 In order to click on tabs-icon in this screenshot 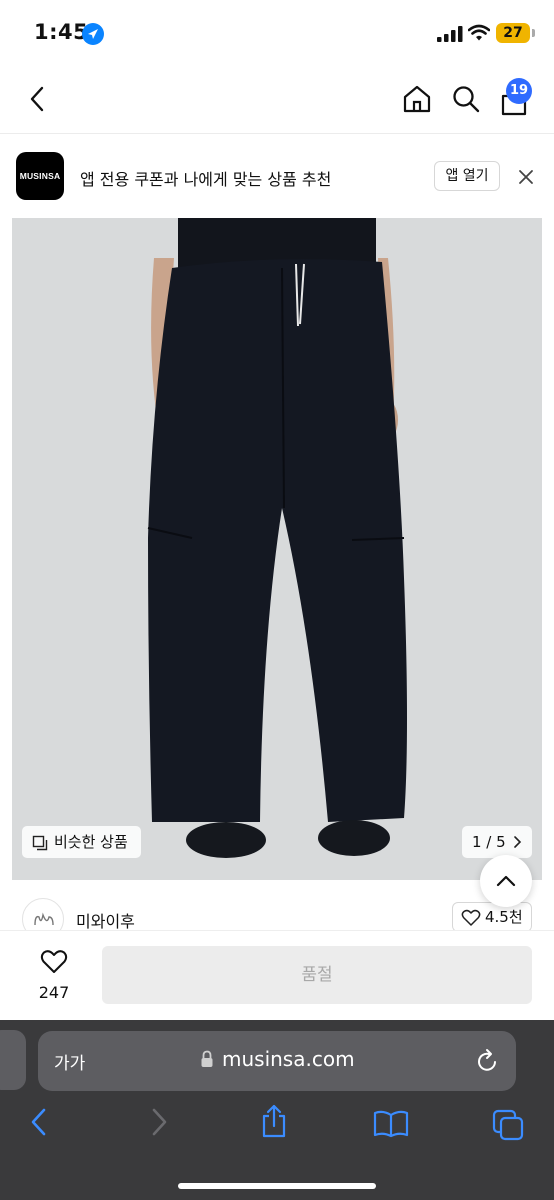, I will do `click(508, 1125)`.